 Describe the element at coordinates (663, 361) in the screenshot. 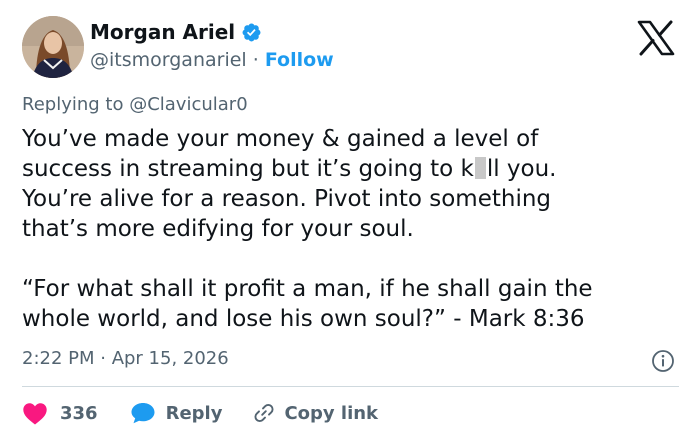

I see `info-icon` at that location.